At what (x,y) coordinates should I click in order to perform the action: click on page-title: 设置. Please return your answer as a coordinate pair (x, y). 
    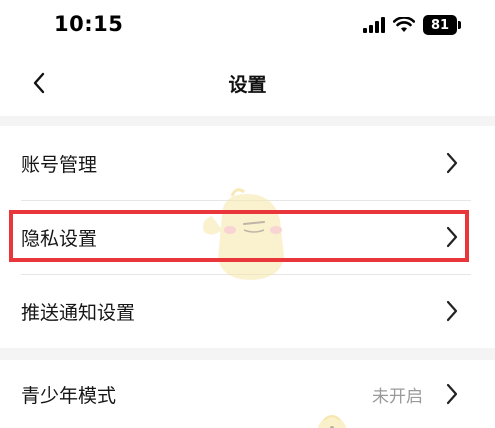
    Looking at the image, I should click on (247, 85).